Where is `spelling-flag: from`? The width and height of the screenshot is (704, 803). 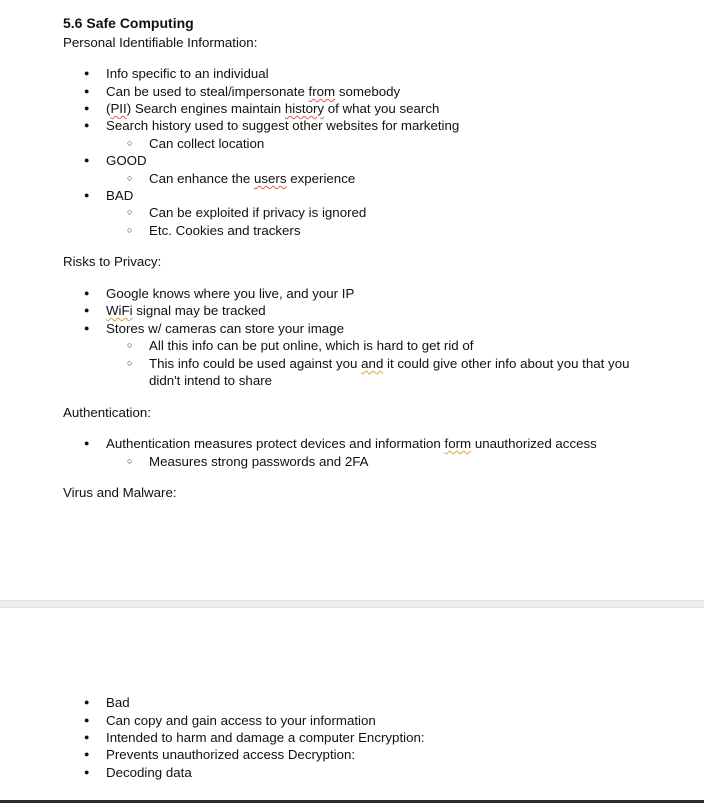 spelling-flag: from is located at coordinates (322, 91).